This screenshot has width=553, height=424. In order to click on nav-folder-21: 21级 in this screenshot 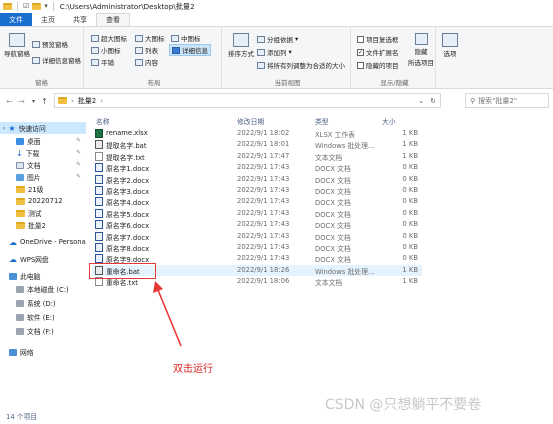, I will do `click(21, 189)`.